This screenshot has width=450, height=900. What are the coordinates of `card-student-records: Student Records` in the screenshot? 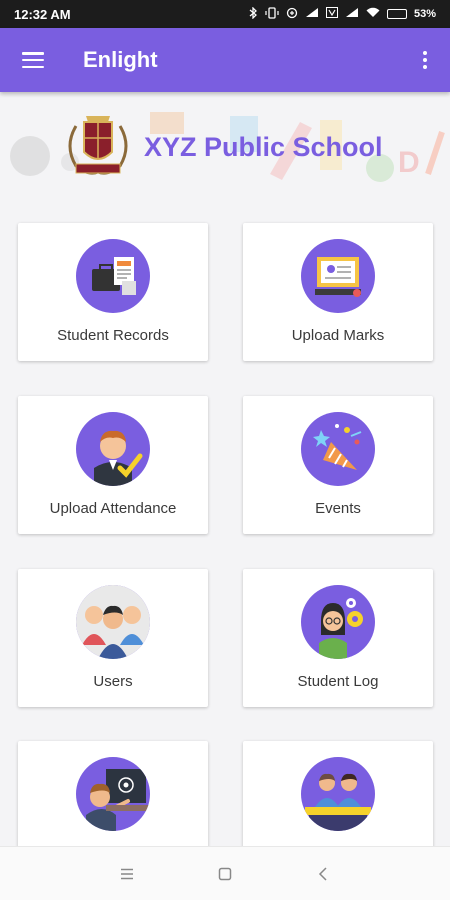 It's located at (113, 292).